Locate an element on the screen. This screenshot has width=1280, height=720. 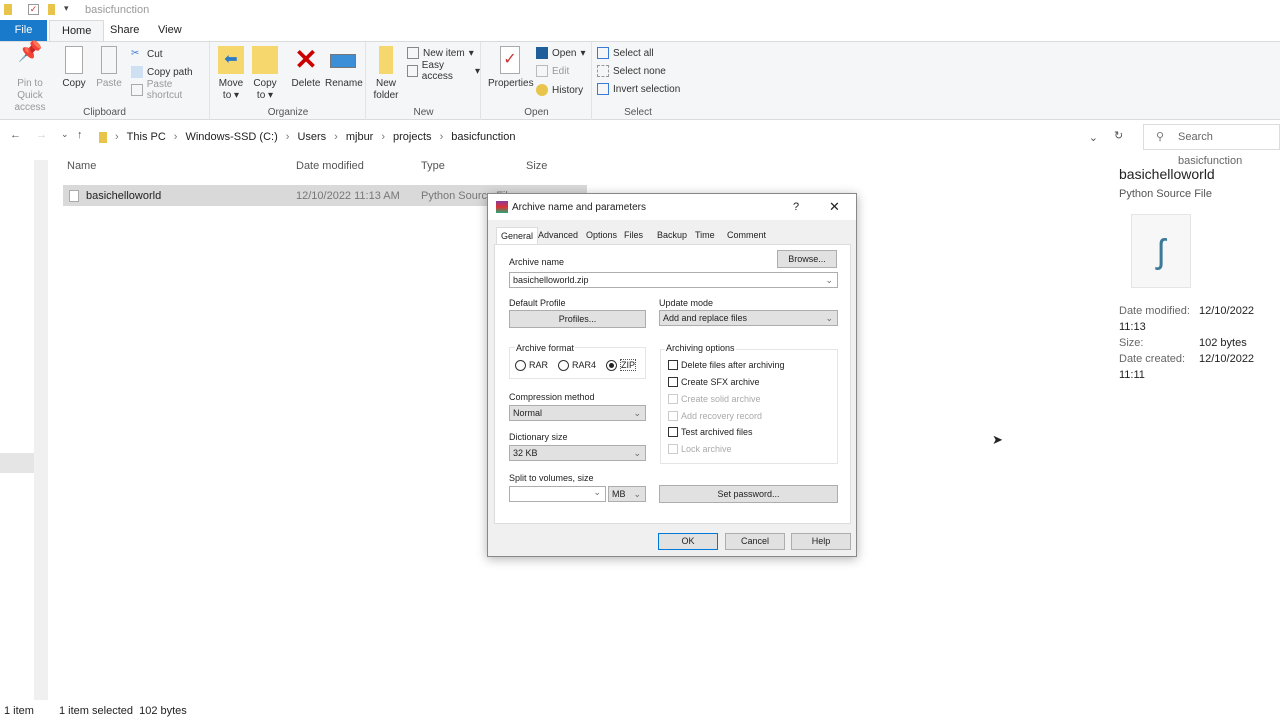
history-button: History is located at coordinates (559, 90).